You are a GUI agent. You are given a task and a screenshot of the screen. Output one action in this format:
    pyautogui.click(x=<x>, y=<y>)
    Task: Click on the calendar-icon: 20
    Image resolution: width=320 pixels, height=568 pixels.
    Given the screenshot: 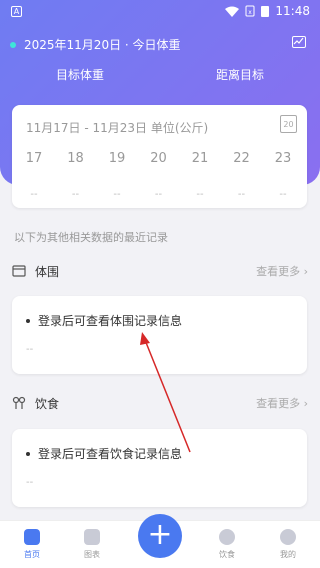 What is the action you would take?
    pyautogui.click(x=288, y=124)
    